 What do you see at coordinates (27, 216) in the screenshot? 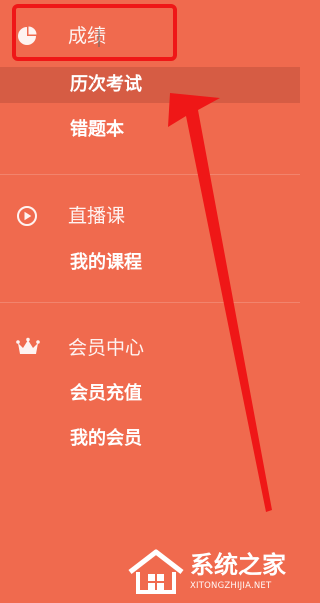
I see `play-circle-icon` at bounding box center [27, 216].